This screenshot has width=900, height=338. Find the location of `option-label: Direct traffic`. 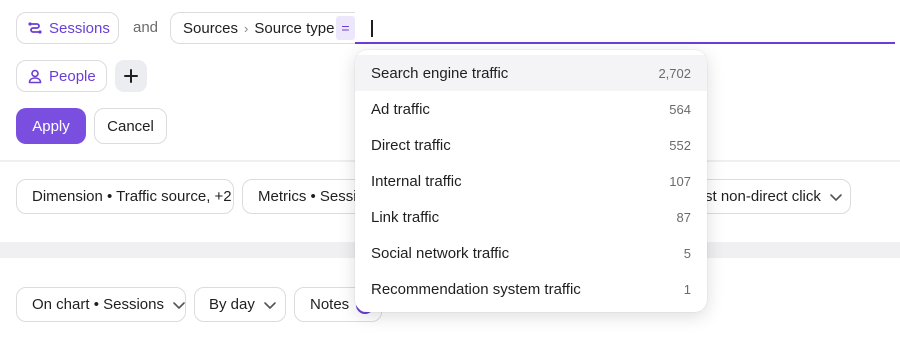

option-label: Direct traffic is located at coordinates (411, 145).